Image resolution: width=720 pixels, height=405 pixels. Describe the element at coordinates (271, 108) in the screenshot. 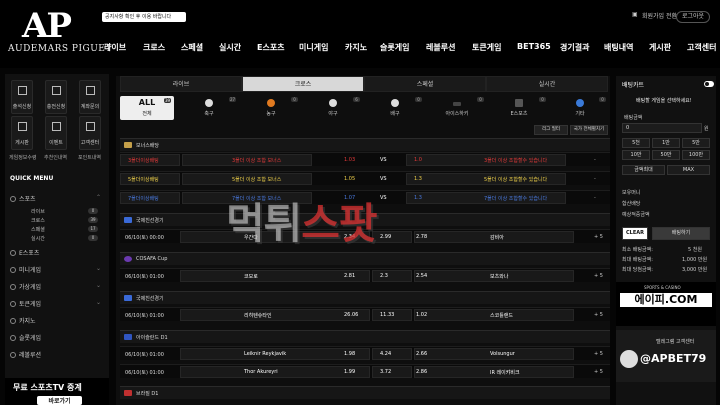

I see `category-basketball: 농구 0` at that location.